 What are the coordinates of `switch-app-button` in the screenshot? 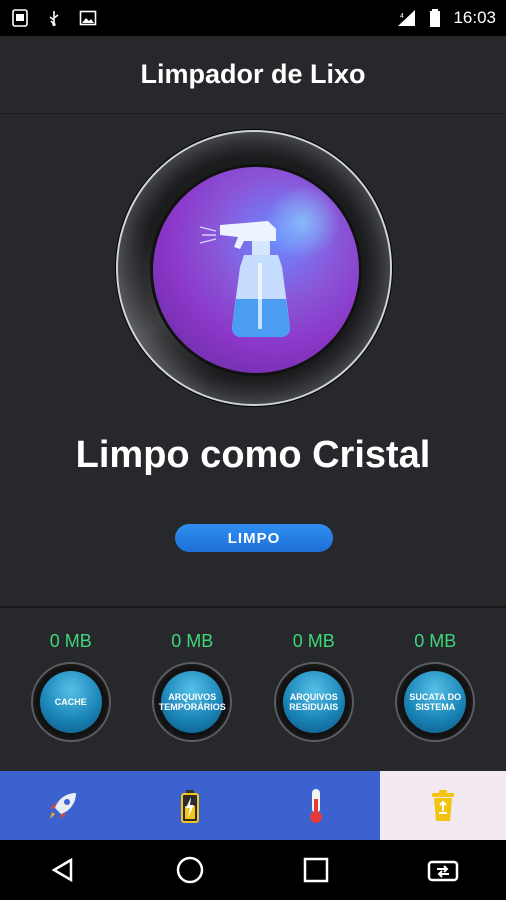 It's located at (443, 870).